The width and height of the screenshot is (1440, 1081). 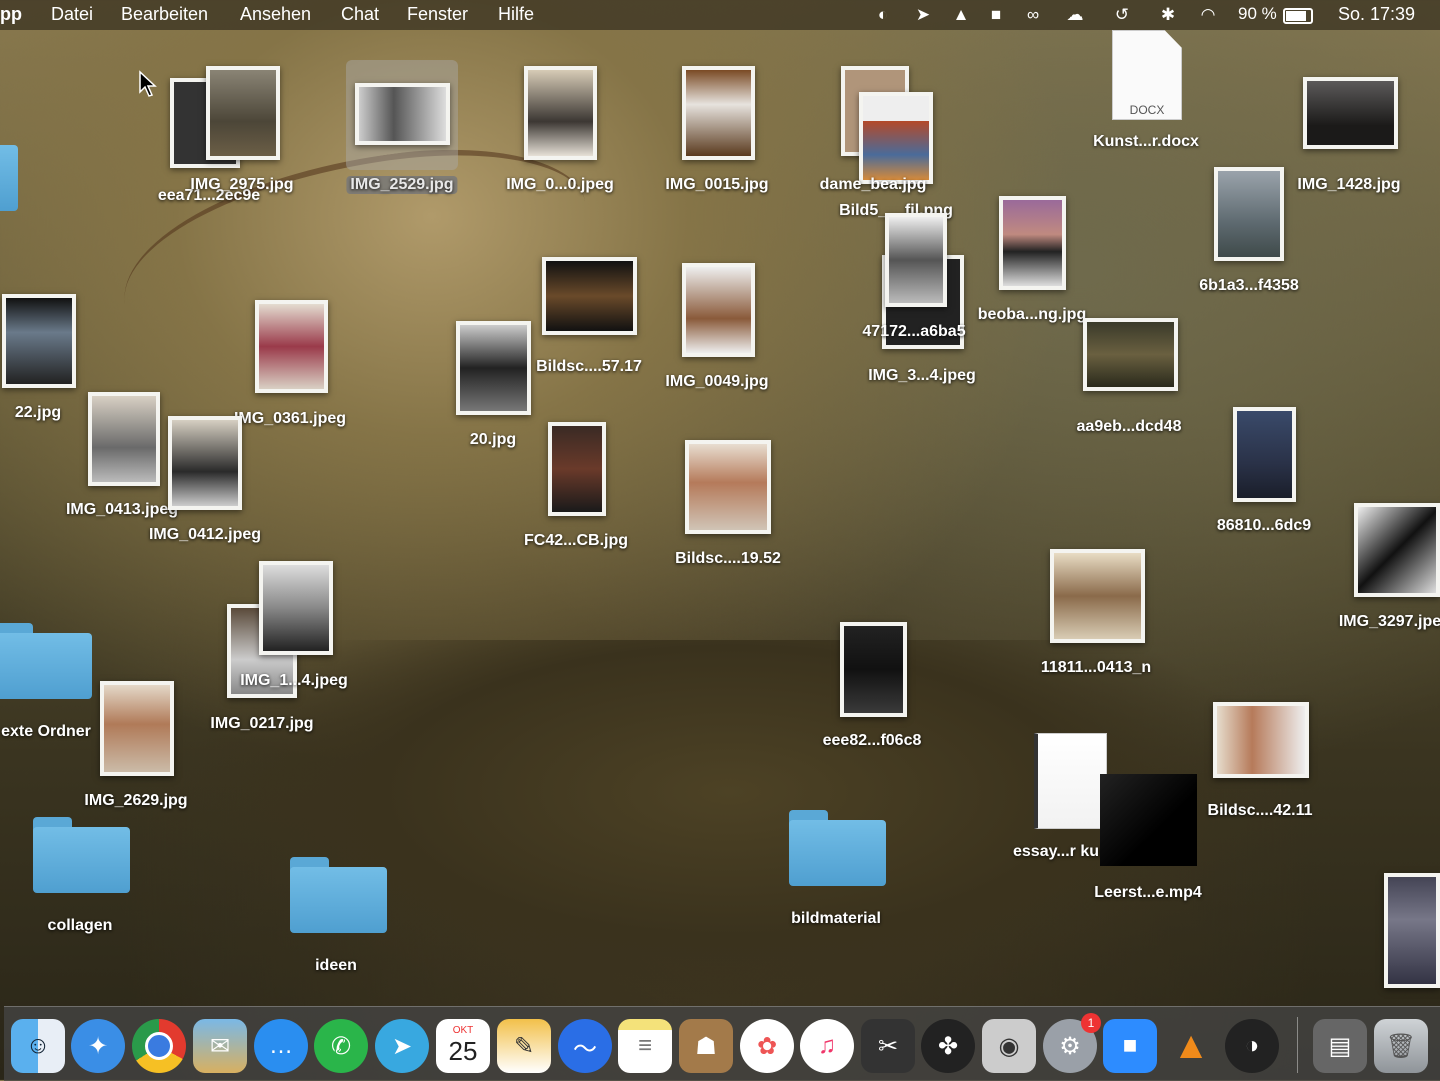 What do you see at coordinates (1252, 1046) in the screenshot?
I see `obs-icon: ◑` at bounding box center [1252, 1046].